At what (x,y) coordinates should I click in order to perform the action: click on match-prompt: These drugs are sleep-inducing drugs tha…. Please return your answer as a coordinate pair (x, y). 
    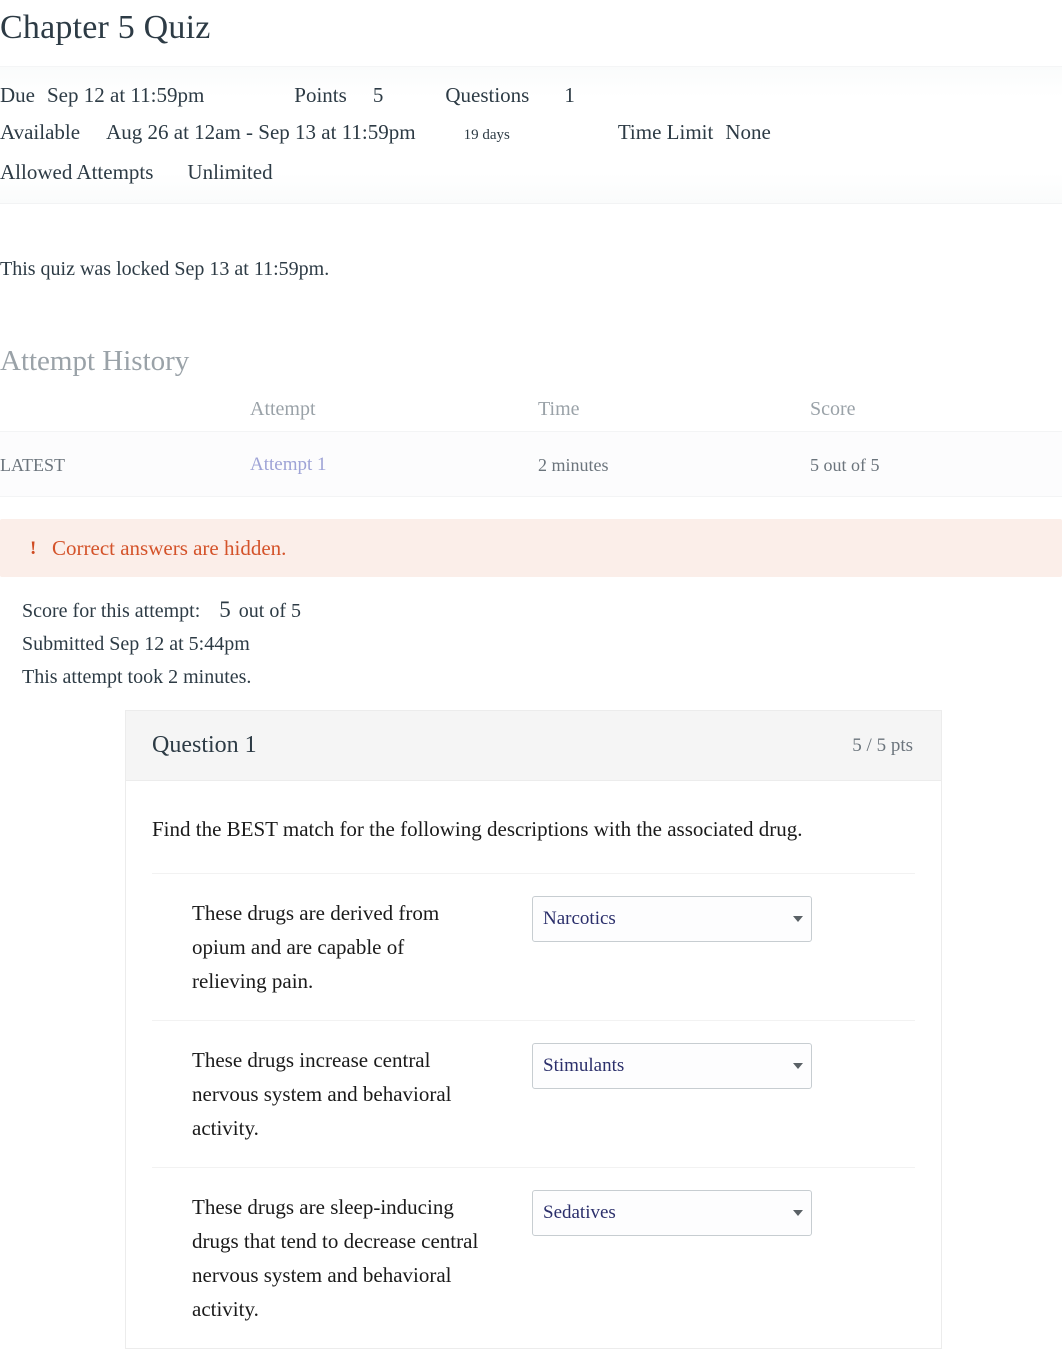
    Looking at the image, I should click on (335, 1258).